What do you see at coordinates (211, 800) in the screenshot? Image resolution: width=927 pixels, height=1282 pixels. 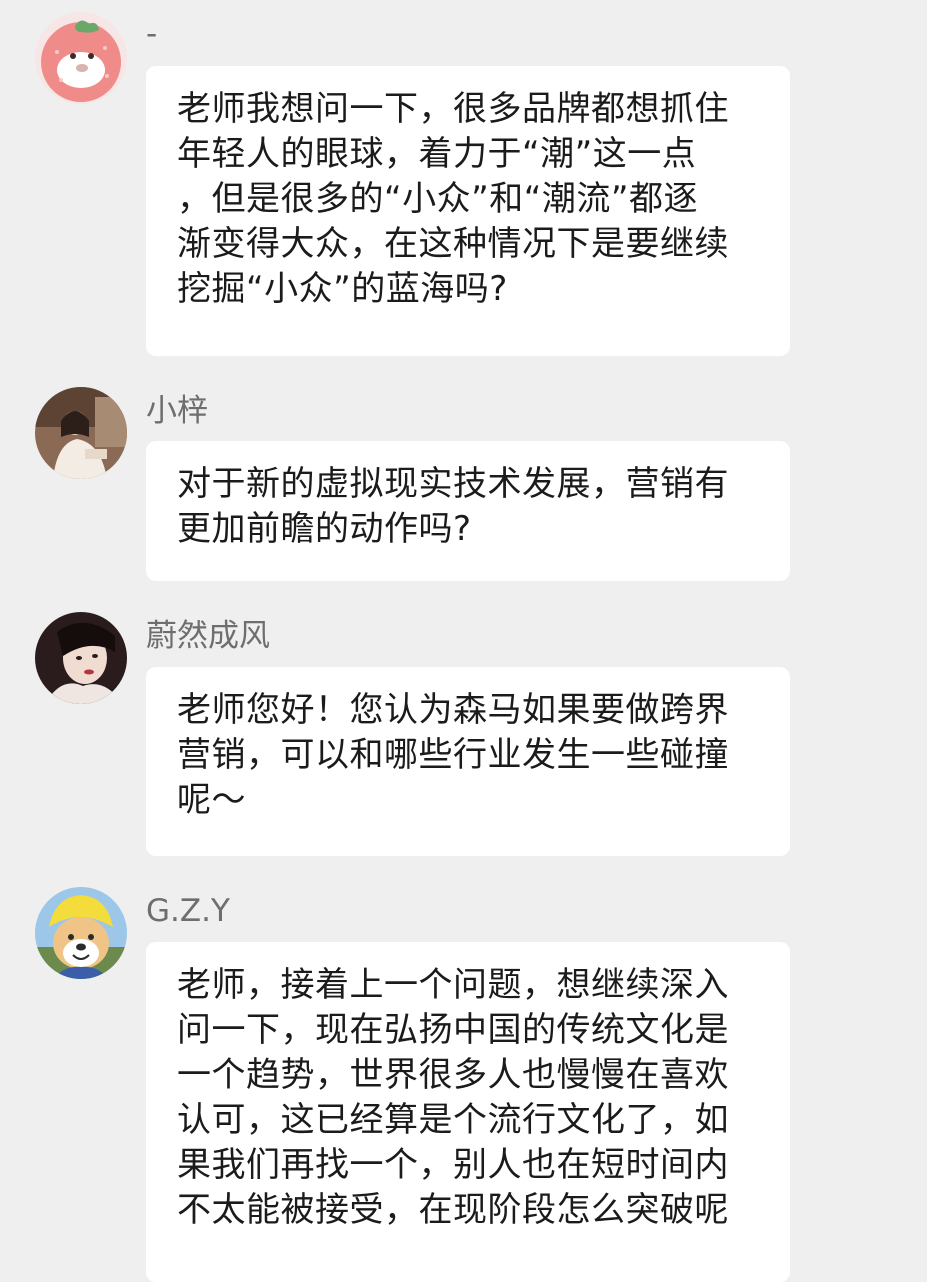 I see `message-text-line: 呢～` at bounding box center [211, 800].